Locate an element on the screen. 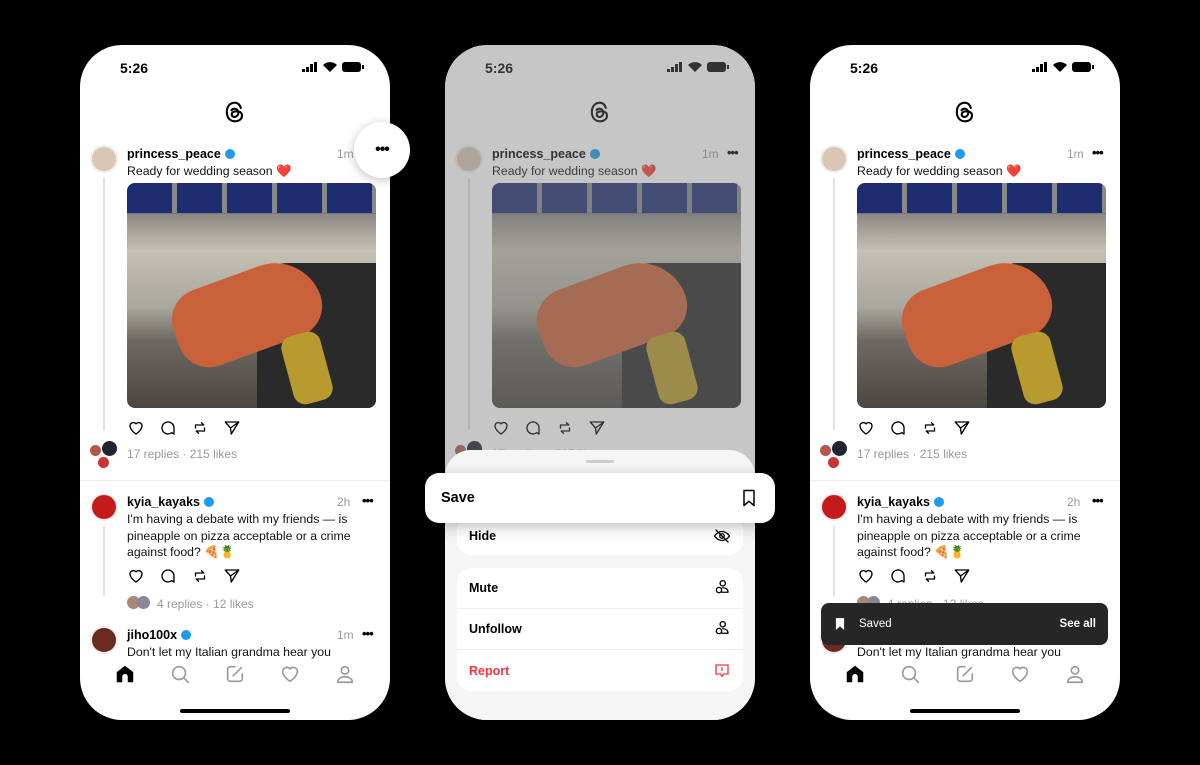  mute-icon is located at coordinates (722, 588).